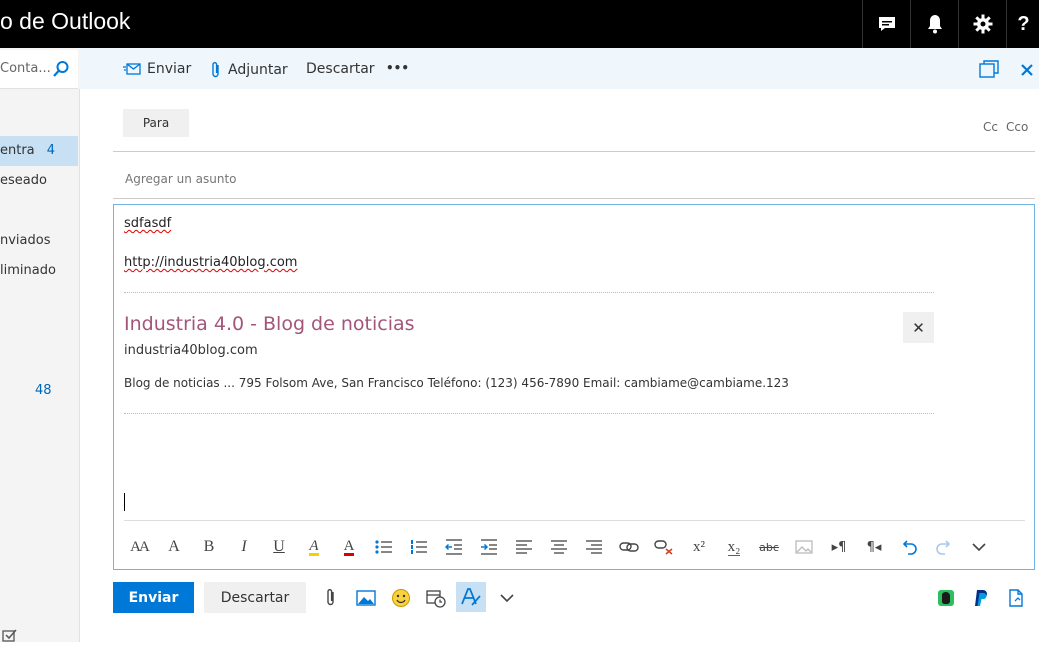  Describe the element at coordinates (340, 69) in the screenshot. I see `discard-command: Descartar` at that location.